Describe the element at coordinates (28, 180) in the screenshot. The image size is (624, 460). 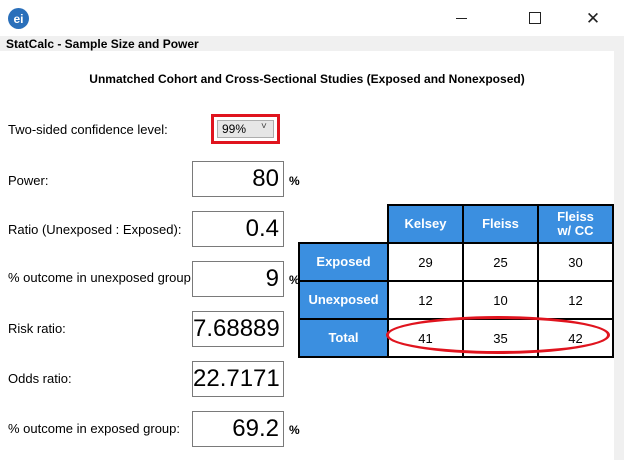
I see `power-label: Power:` at that location.